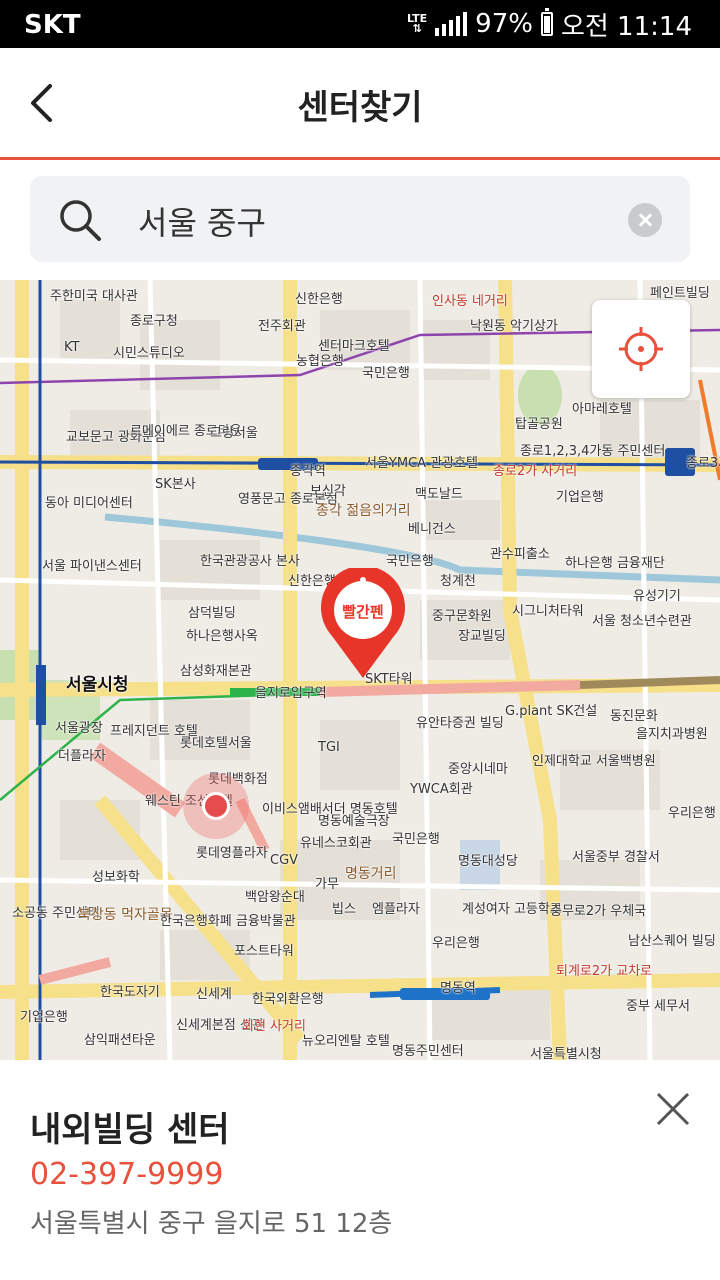 The width and height of the screenshot is (720, 1280). What do you see at coordinates (275, 897) in the screenshot?
I see `map-label: 백암왕순대` at bounding box center [275, 897].